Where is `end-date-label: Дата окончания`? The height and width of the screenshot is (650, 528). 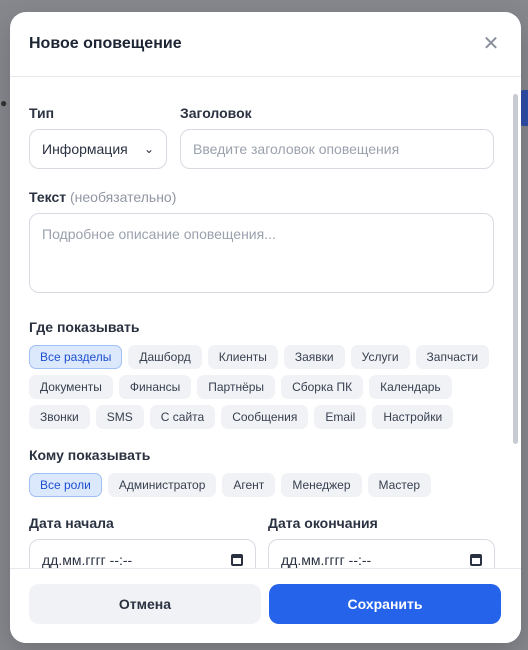 end-date-label: Дата окончания is located at coordinates (323, 523).